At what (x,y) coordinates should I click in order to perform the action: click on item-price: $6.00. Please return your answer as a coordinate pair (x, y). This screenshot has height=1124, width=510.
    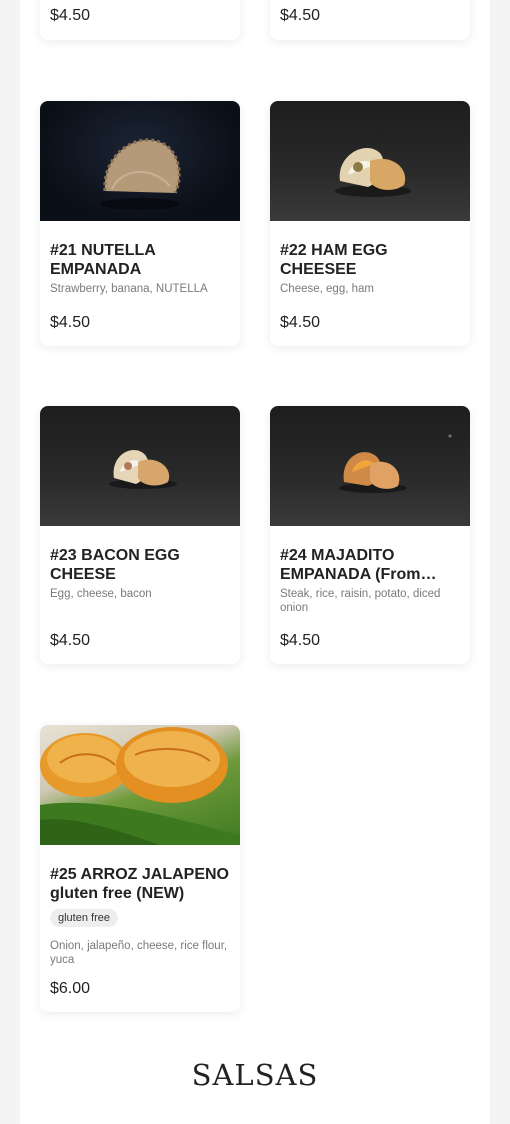
    Looking at the image, I should click on (70, 988).